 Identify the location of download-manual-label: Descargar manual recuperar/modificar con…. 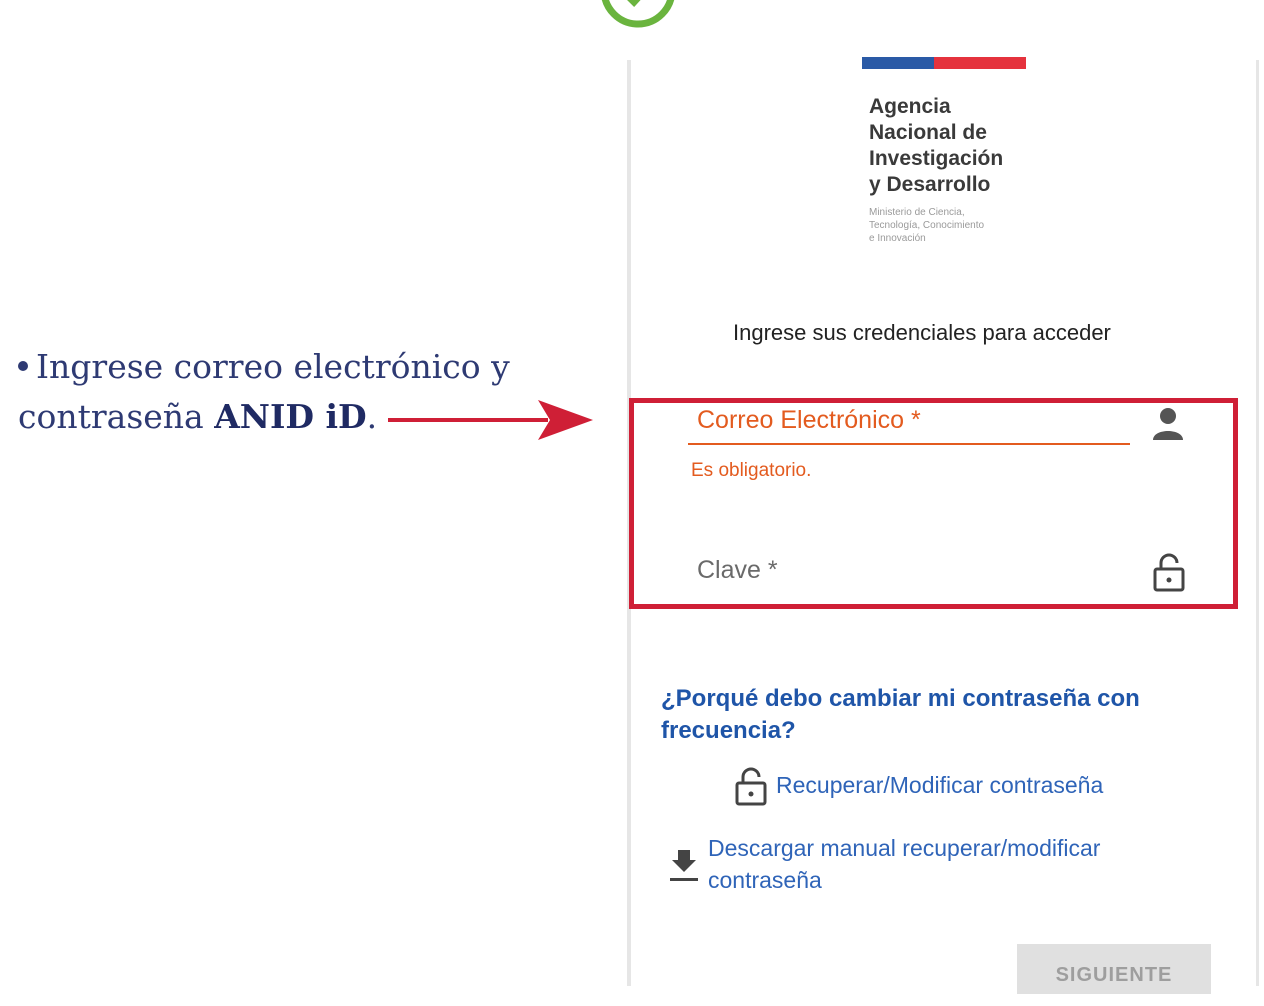
(904, 864).